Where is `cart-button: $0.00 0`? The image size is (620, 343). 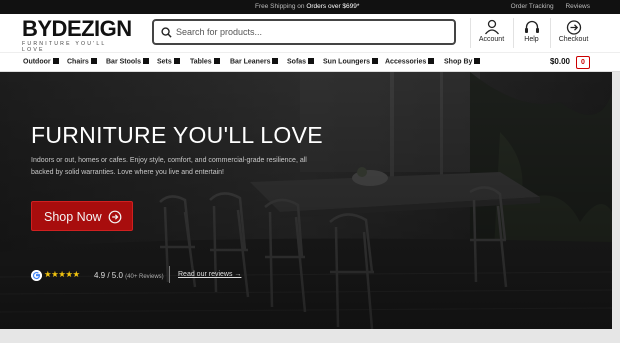 cart-button: $0.00 0 is located at coordinates (570, 62).